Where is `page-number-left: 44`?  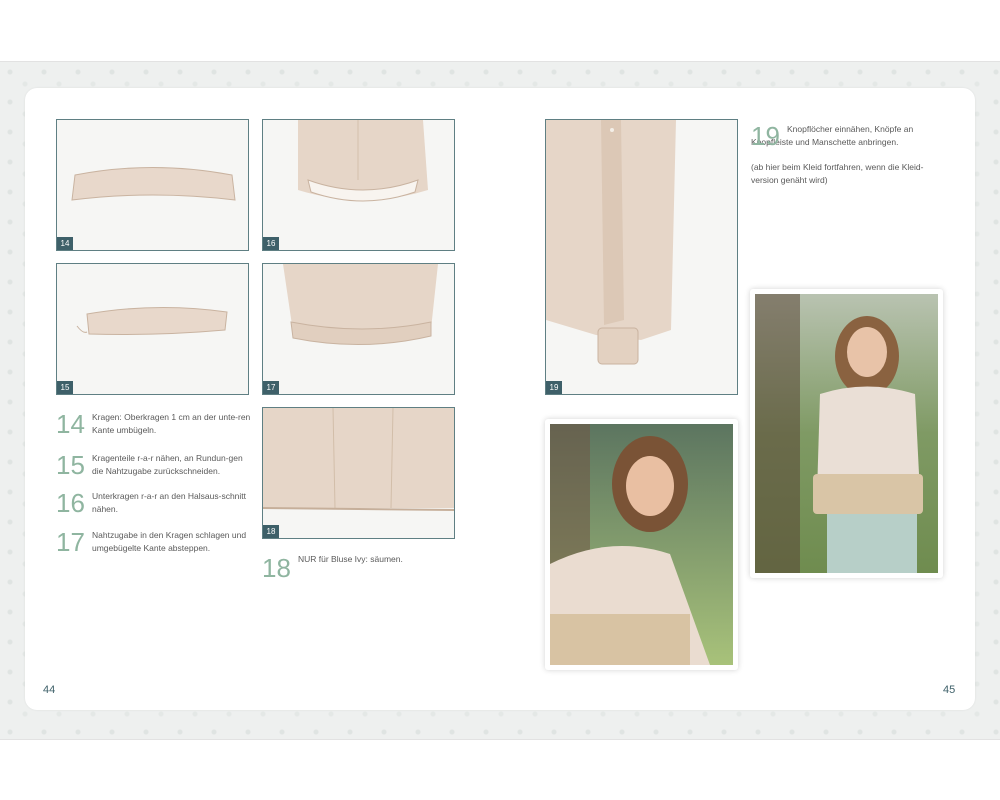 page-number-left: 44 is located at coordinates (49, 690).